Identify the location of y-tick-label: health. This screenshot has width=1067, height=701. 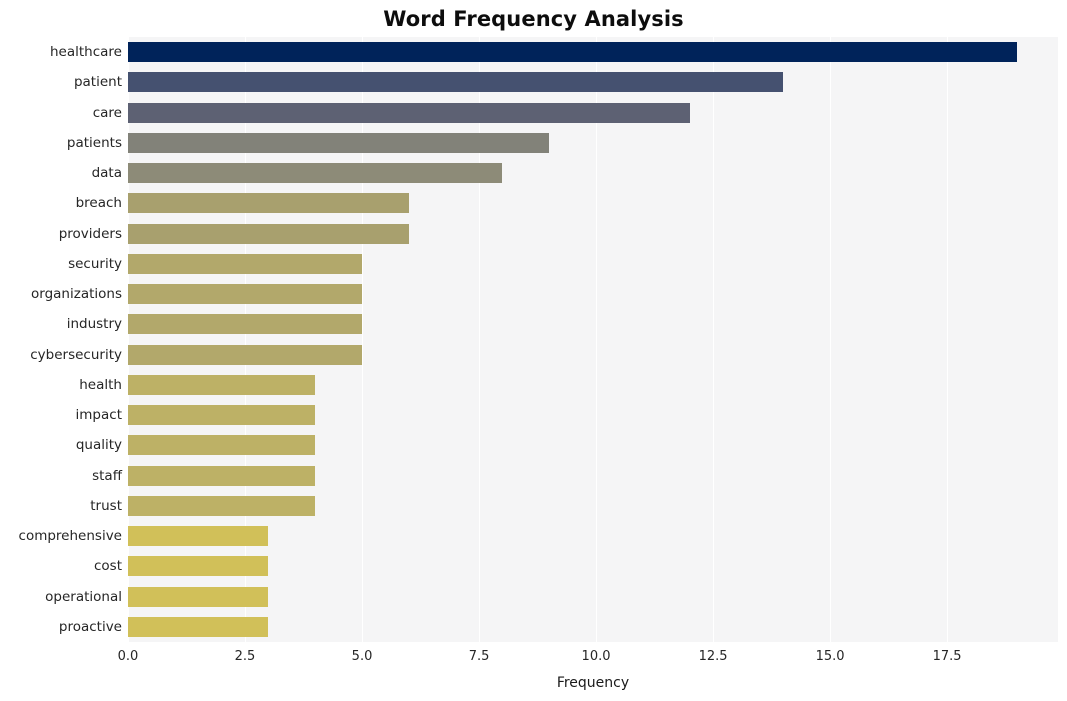
(100, 384).